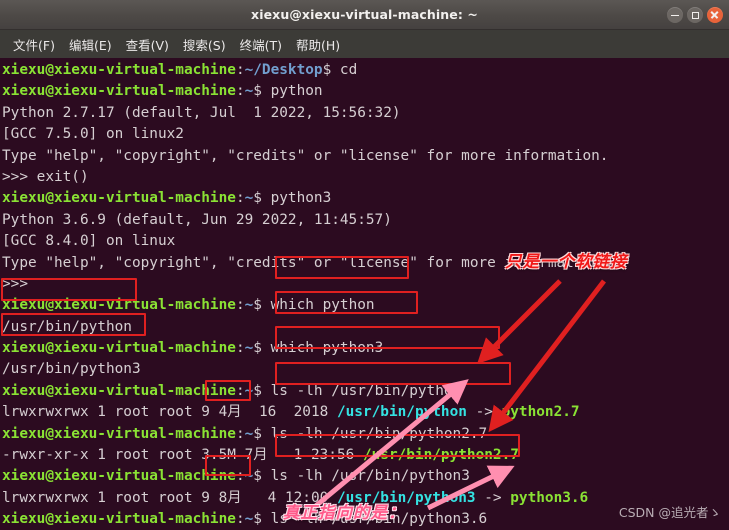 The width and height of the screenshot is (729, 530). I want to click on terminal-line: xiexu@xiexu-virtual-machine:~$ python, so click(365, 91).